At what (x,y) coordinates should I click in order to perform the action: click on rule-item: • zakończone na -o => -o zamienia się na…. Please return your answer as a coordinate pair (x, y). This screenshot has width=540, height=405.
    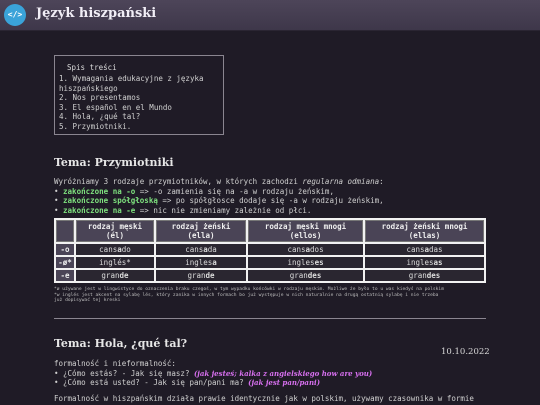
    Looking at the image, I should click on (274, 192).